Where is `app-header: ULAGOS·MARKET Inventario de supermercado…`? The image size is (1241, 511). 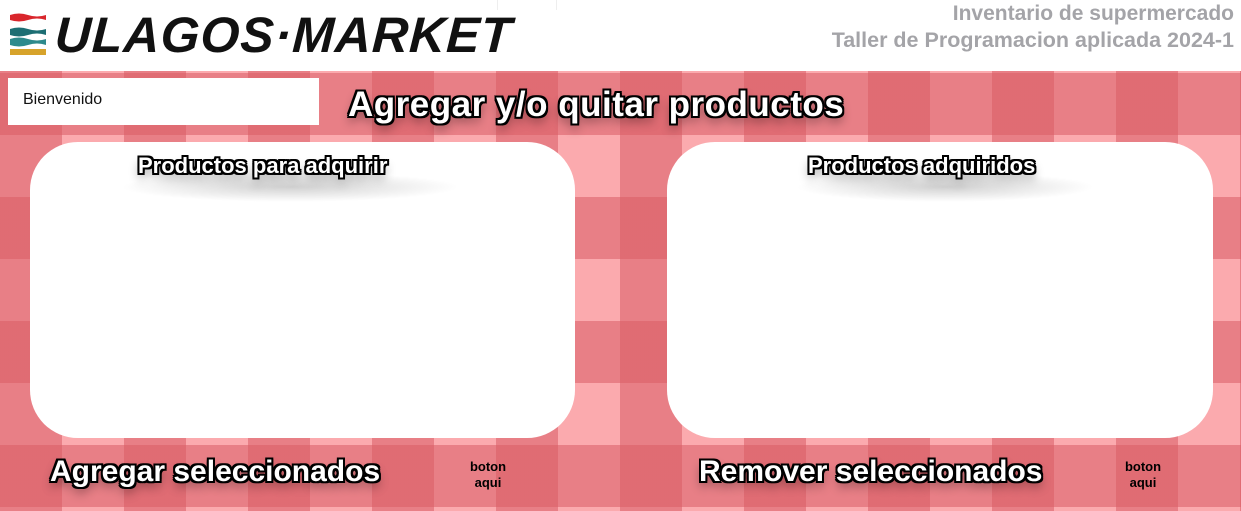
app-header: ULAGOS·MARKET Inventario de supermercado… is located at coordinates (620, 35).